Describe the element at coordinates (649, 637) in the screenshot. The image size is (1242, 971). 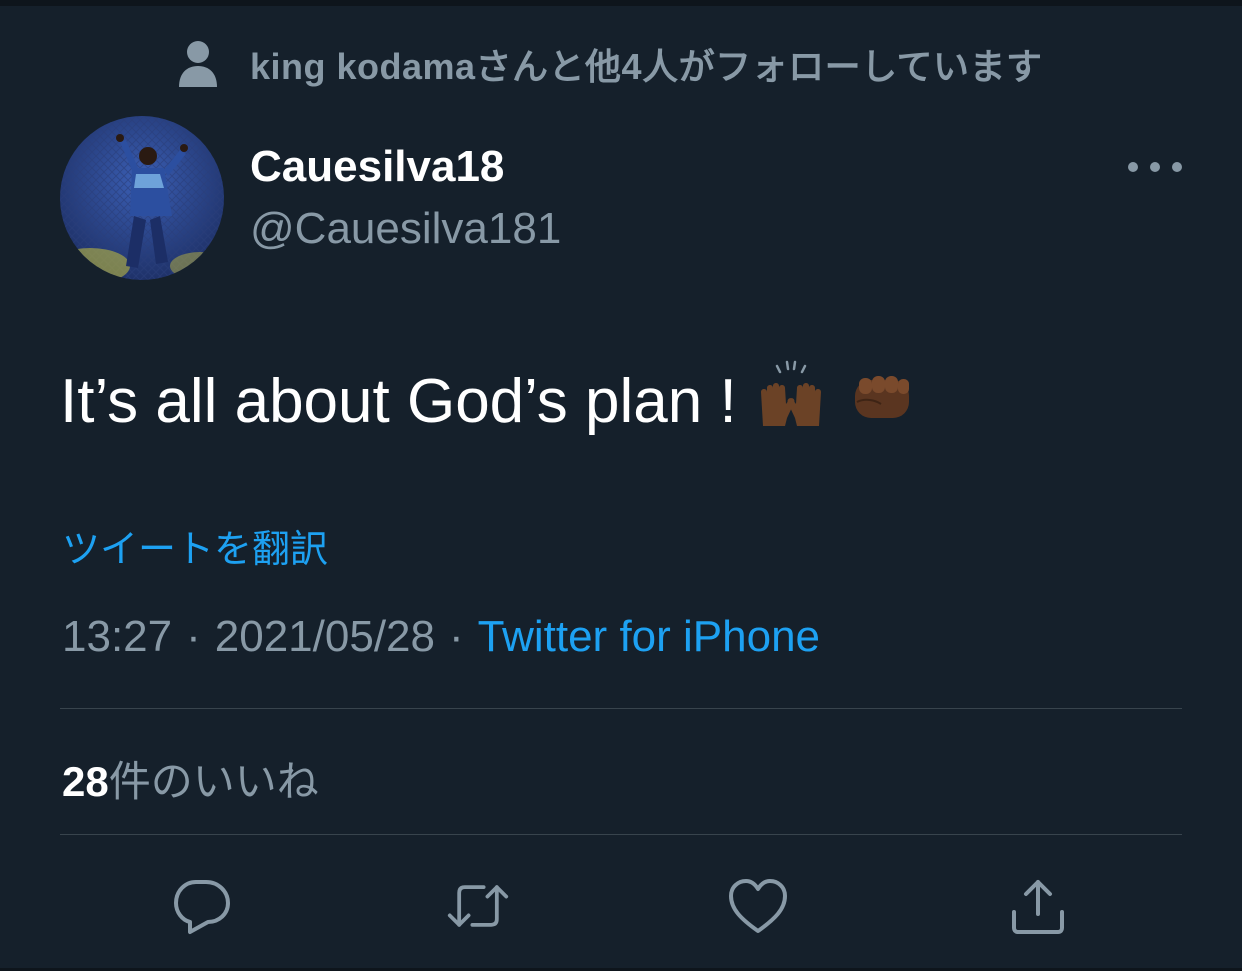
I see `tweet-source-link: Twitter for iPhone` at that location.